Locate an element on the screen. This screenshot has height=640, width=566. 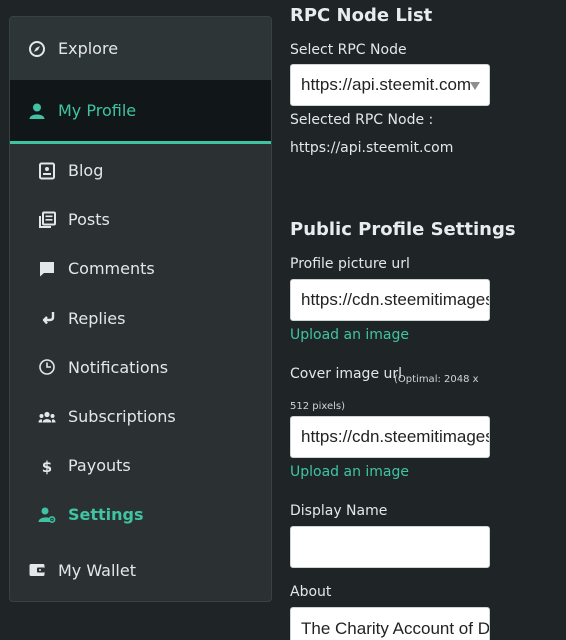
sidebar-item-label: Settings is located at coordinates (106, 515).